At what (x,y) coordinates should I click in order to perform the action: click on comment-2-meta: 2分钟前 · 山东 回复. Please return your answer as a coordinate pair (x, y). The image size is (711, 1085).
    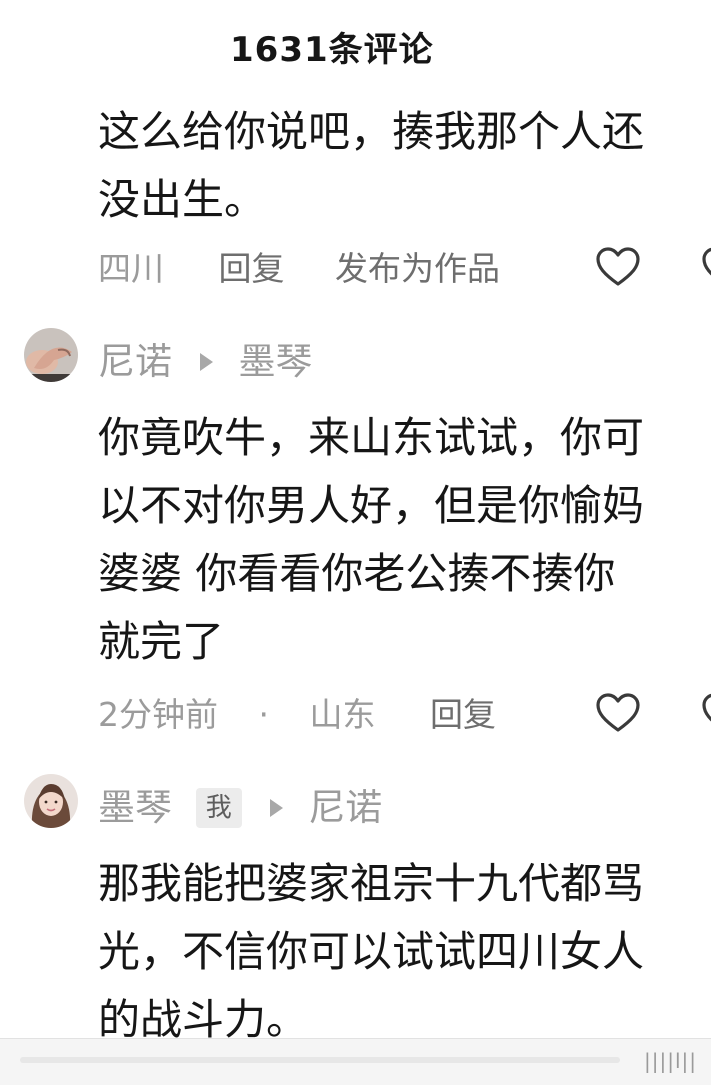
    Looking at the image, I should click on (297, 715).